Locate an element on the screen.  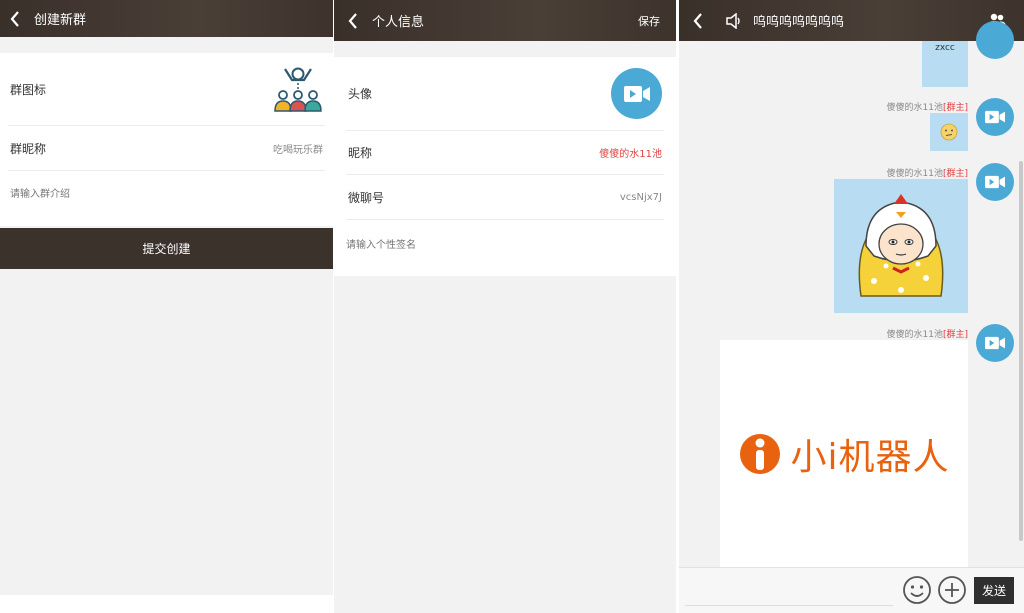
scrollbar is located at coordinates (1021, 351).